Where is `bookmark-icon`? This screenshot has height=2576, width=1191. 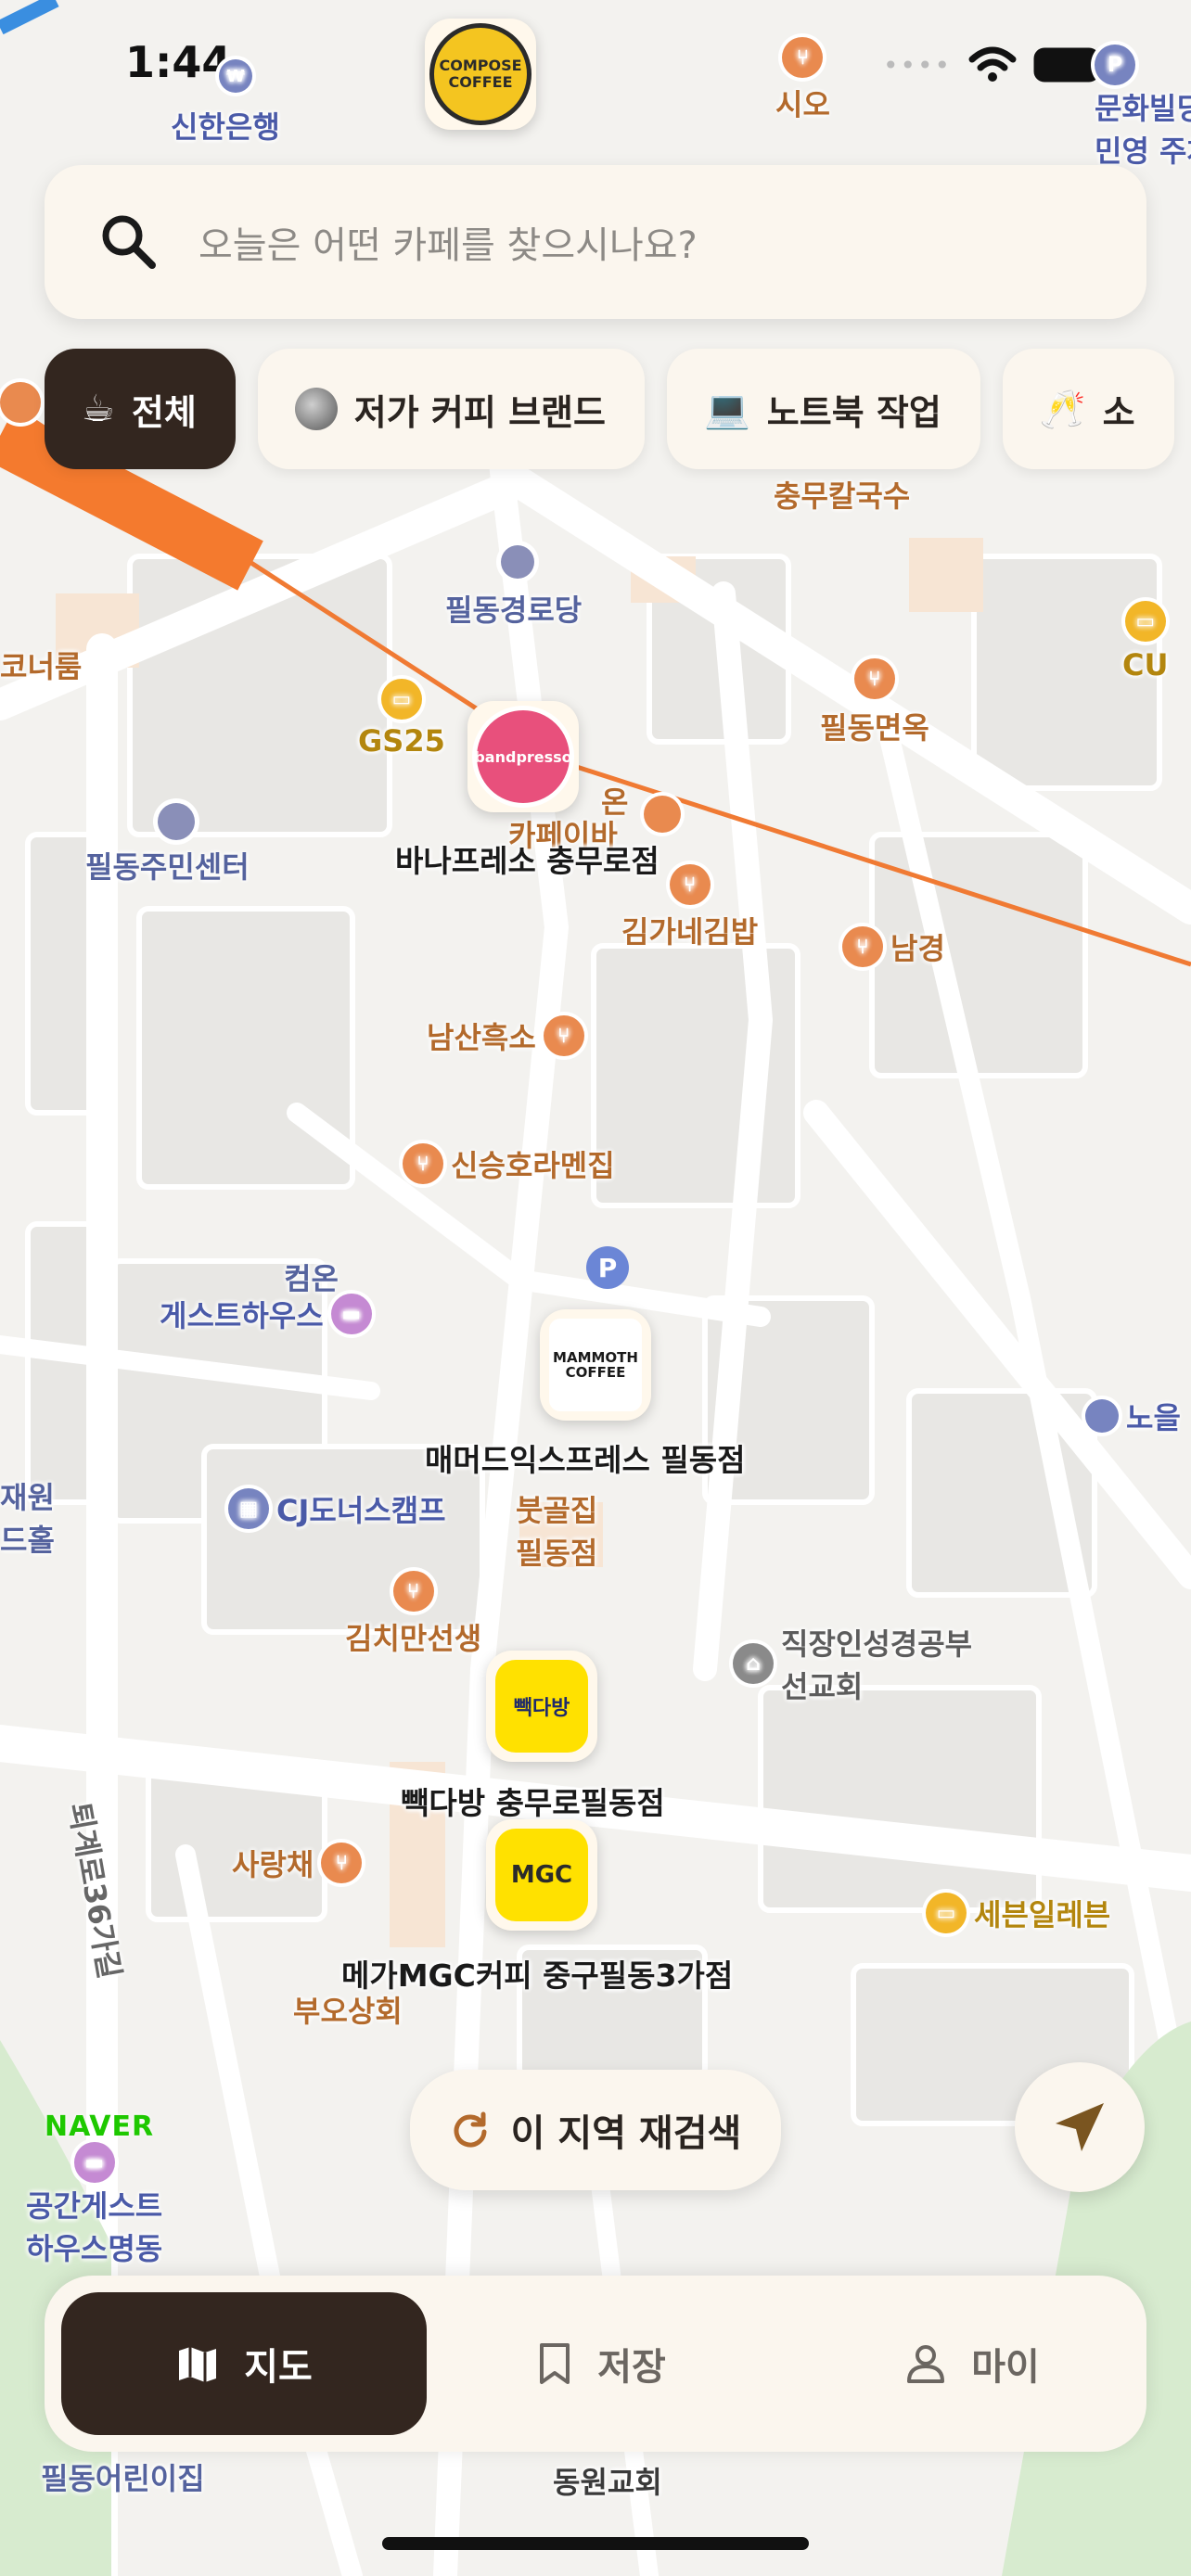
bookmark-icon is located at coordinates (555, 2364).